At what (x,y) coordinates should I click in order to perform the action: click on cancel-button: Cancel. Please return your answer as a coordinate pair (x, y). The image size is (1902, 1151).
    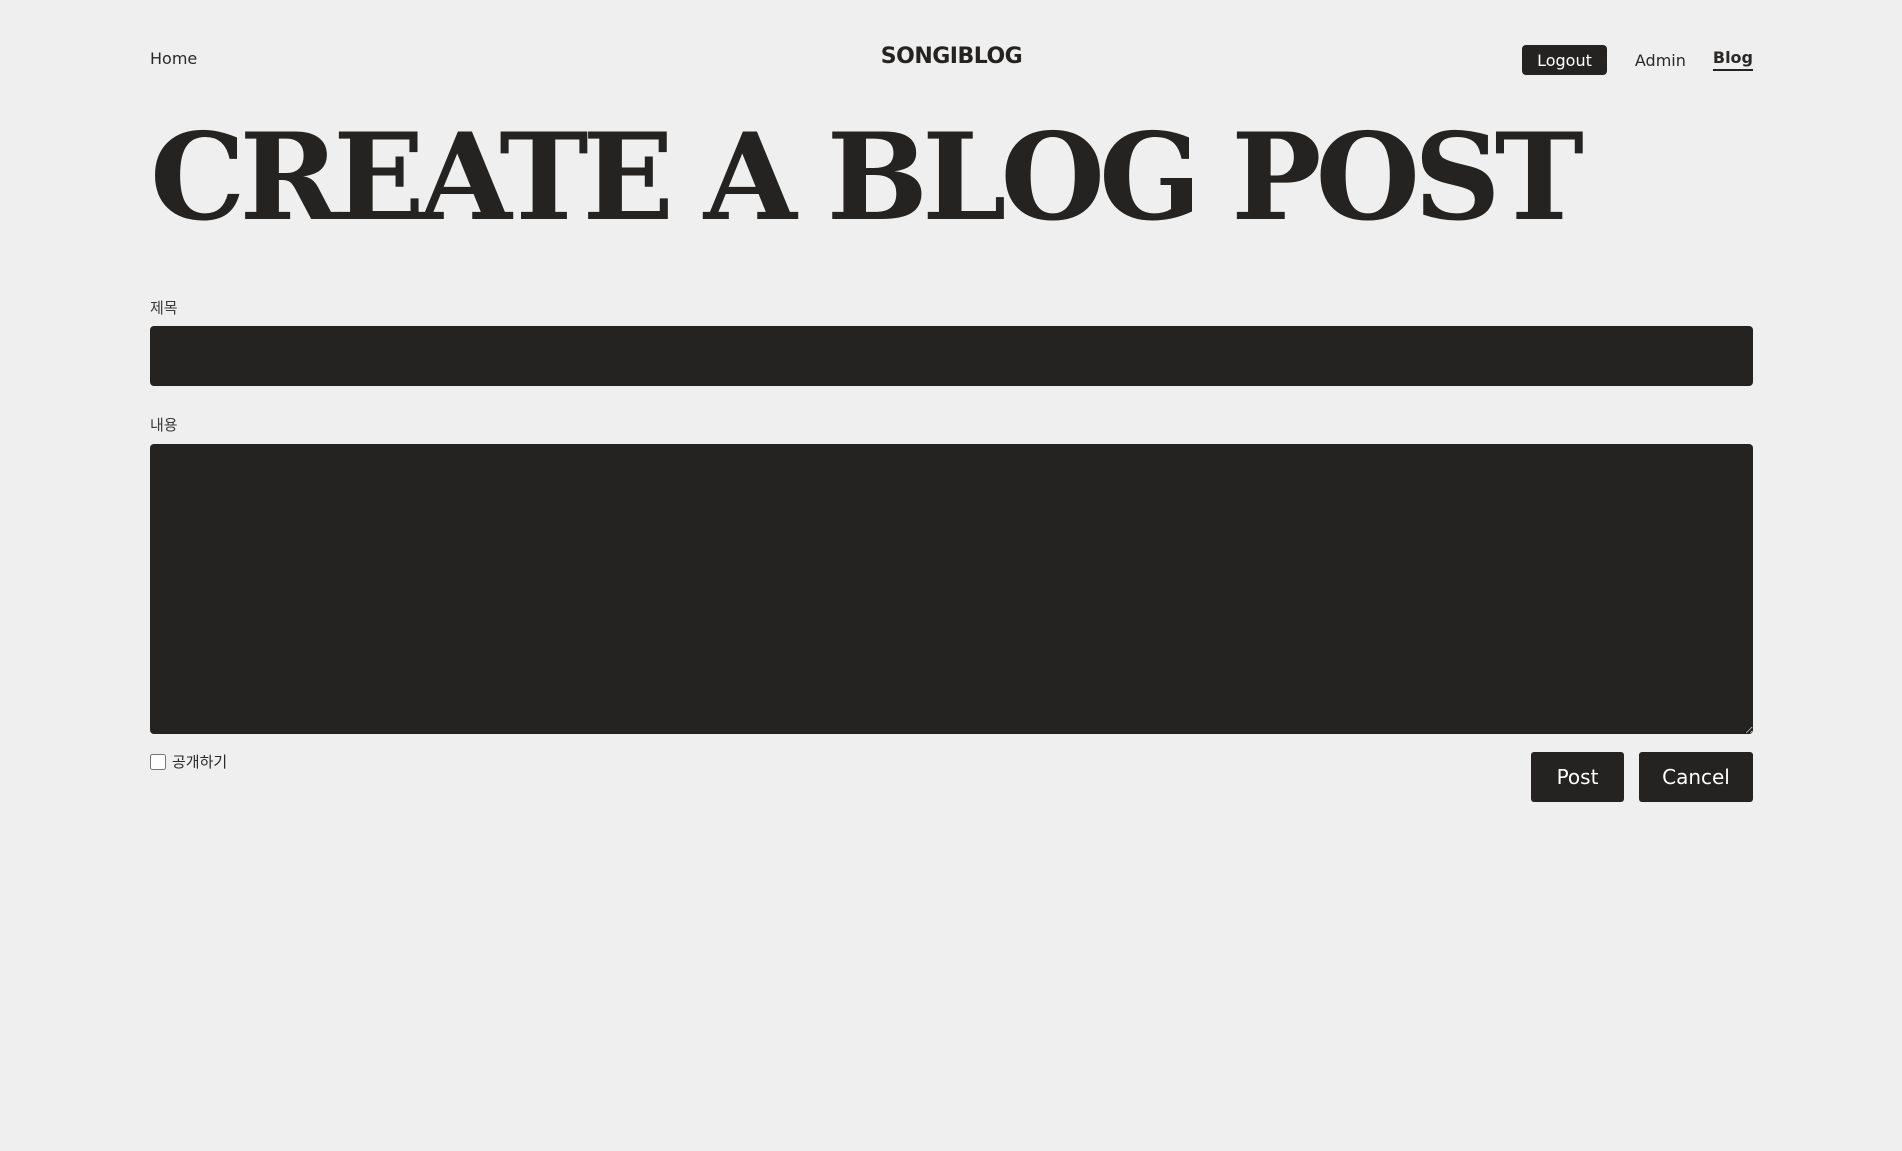
    Looking at the image, I should click on (1696, 777).